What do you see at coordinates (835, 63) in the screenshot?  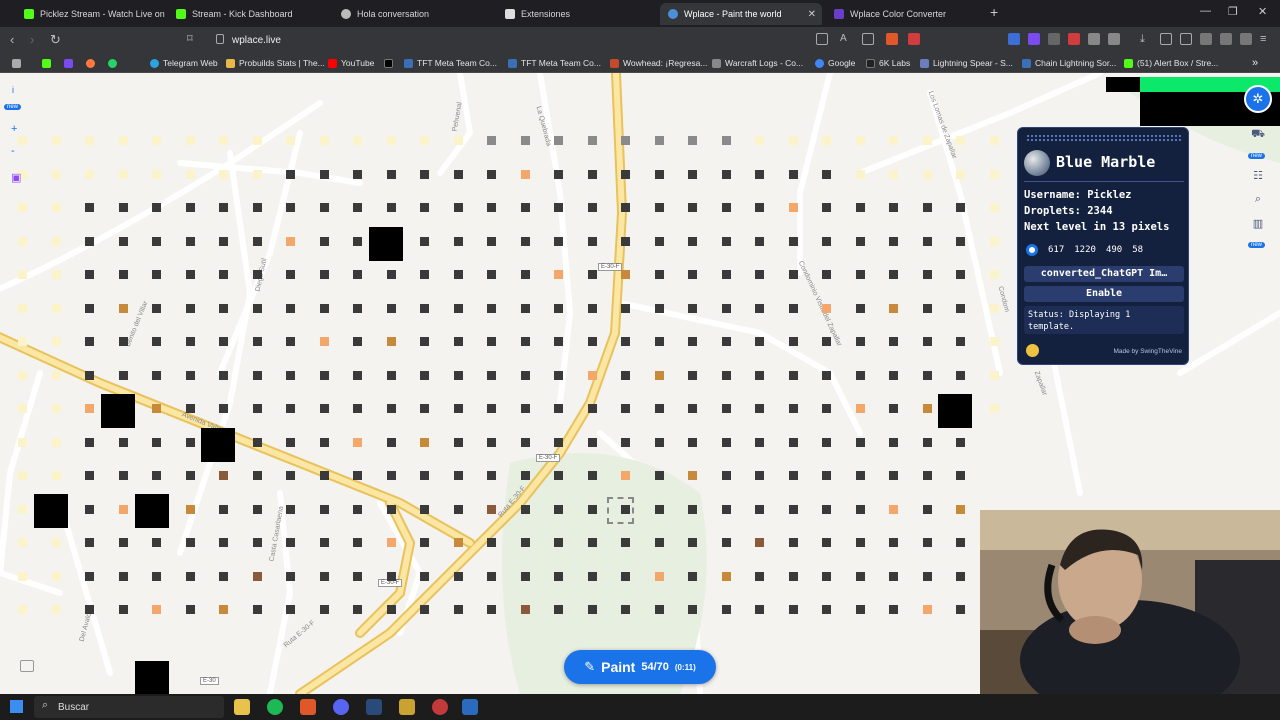 I see `bookmark-google: Google` at bounding box center [835, 63].